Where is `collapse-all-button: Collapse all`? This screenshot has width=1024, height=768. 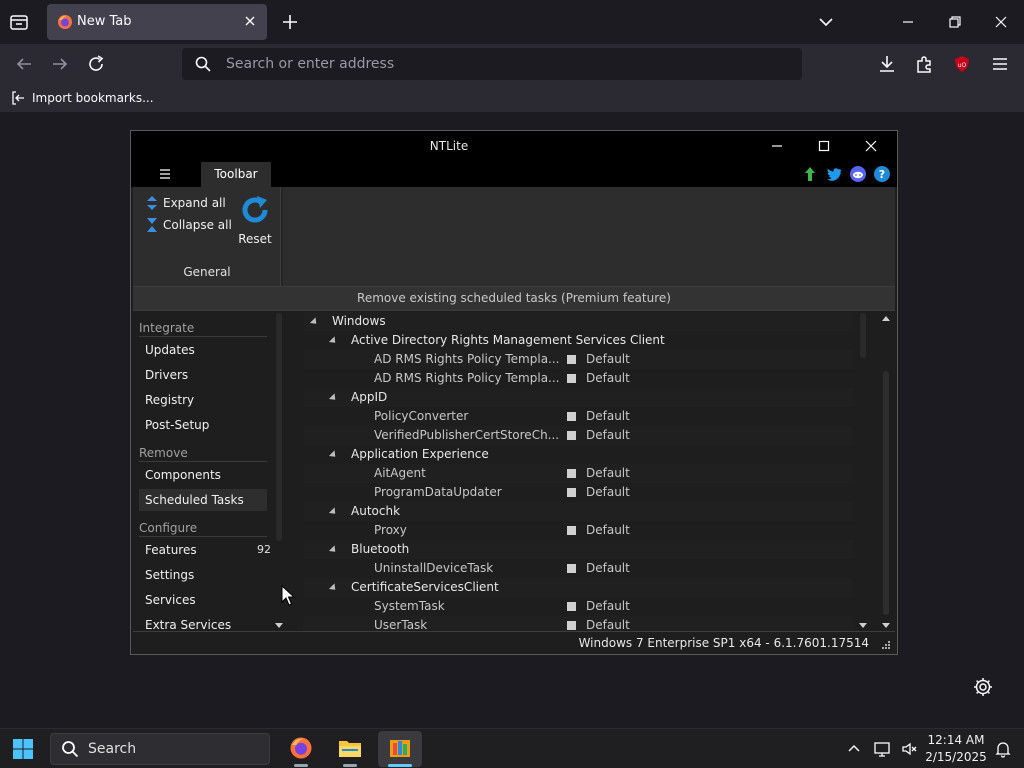 collapse-all-button: Collapse all is located at coordinates (188, 225).